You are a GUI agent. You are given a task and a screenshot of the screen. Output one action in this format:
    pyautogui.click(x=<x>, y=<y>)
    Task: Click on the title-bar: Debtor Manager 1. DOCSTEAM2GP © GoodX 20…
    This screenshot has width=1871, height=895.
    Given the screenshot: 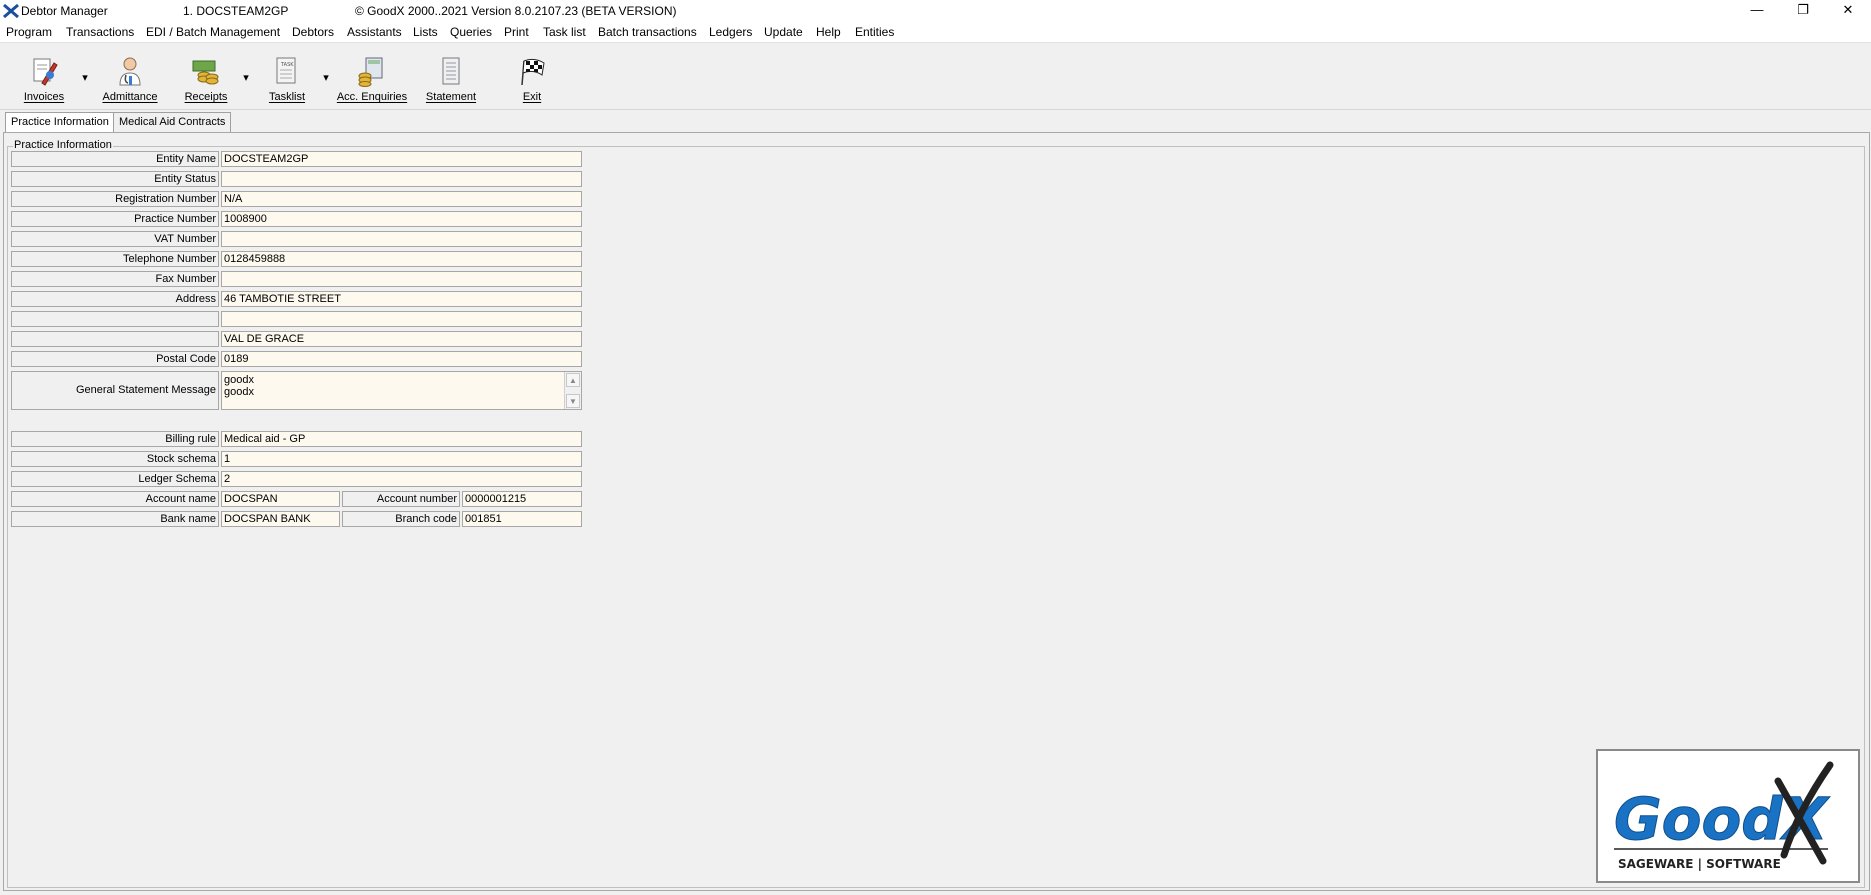 What is the action you would take?
    pyautogui.click(x=935, y=11)
    